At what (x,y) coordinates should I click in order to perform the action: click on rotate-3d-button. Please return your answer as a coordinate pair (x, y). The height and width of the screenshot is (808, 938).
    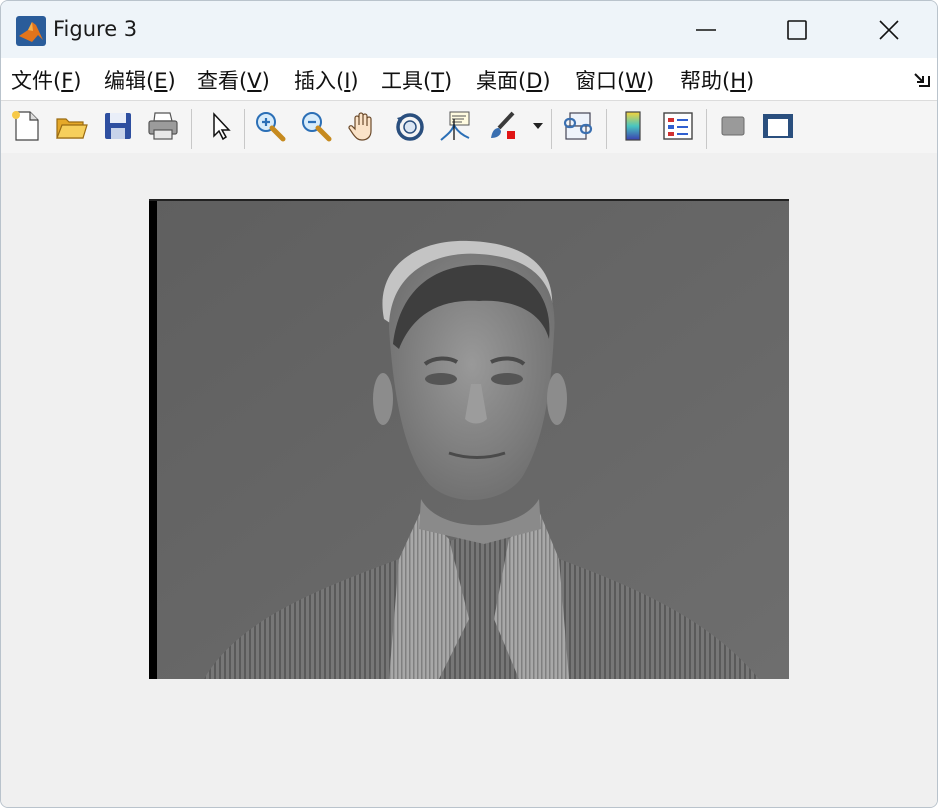
    Looking at the image, I should click on (410, 126).